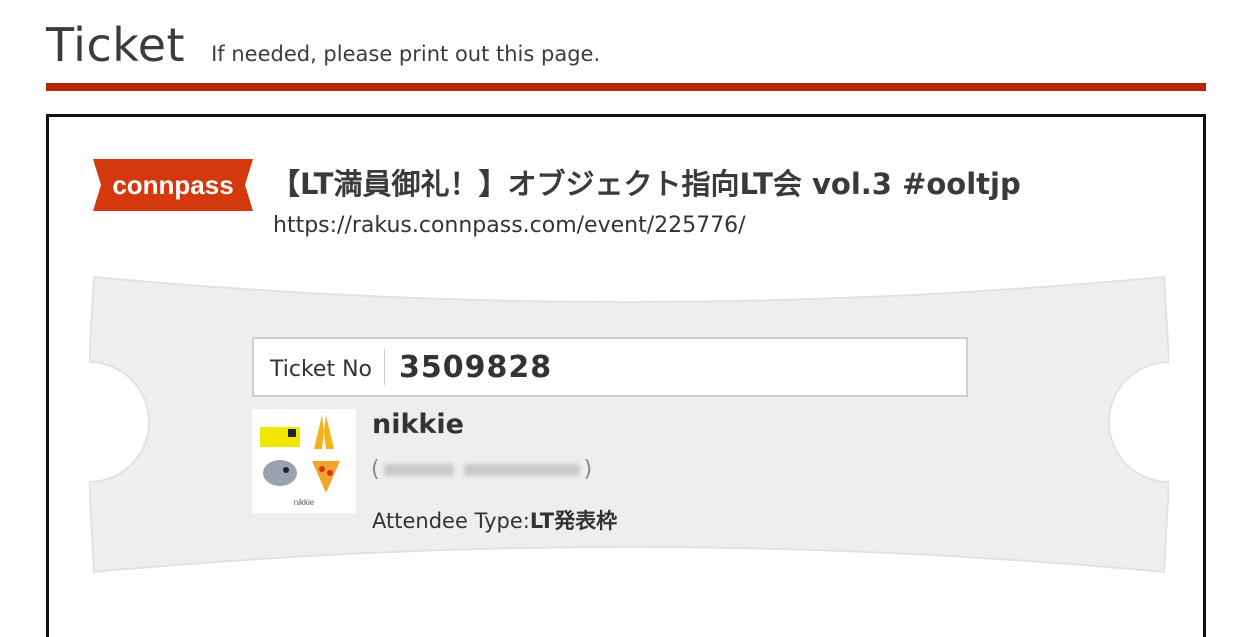 Image resolution: width=1240 pixels, height=637 pixels. What do you see at coordinates (509, 225) in the screenshot?
I see `event-url: https://rakus.connpass.com/event/225776/` at bounding box center [509, 225].